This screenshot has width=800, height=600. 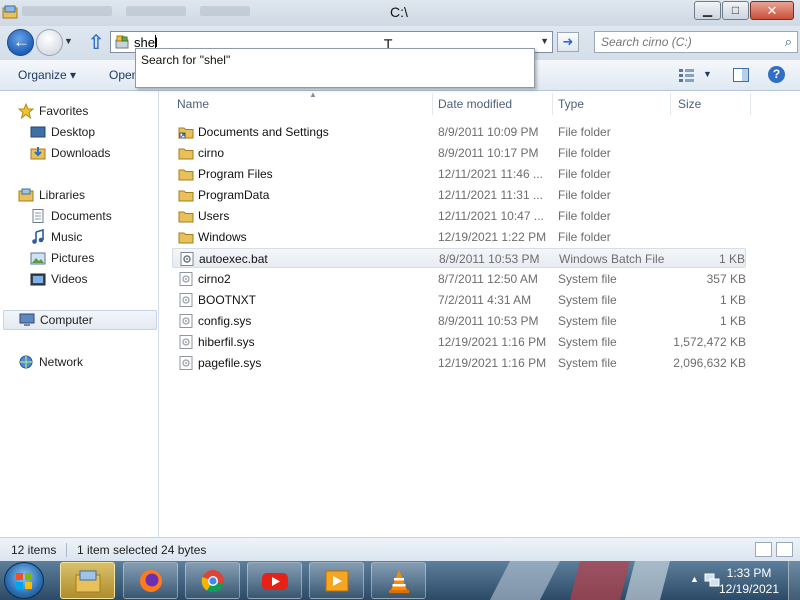 I want to click on youtube-icon, so click(x=275, y=581).